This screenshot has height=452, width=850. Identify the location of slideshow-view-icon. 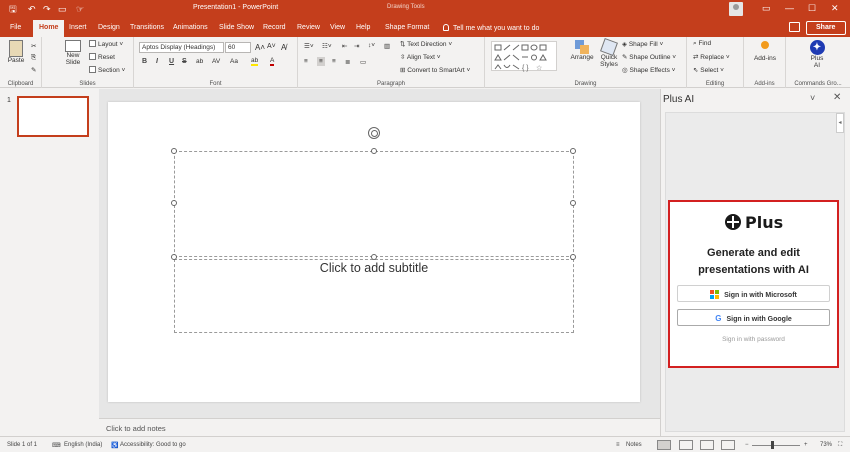
(728, 445).